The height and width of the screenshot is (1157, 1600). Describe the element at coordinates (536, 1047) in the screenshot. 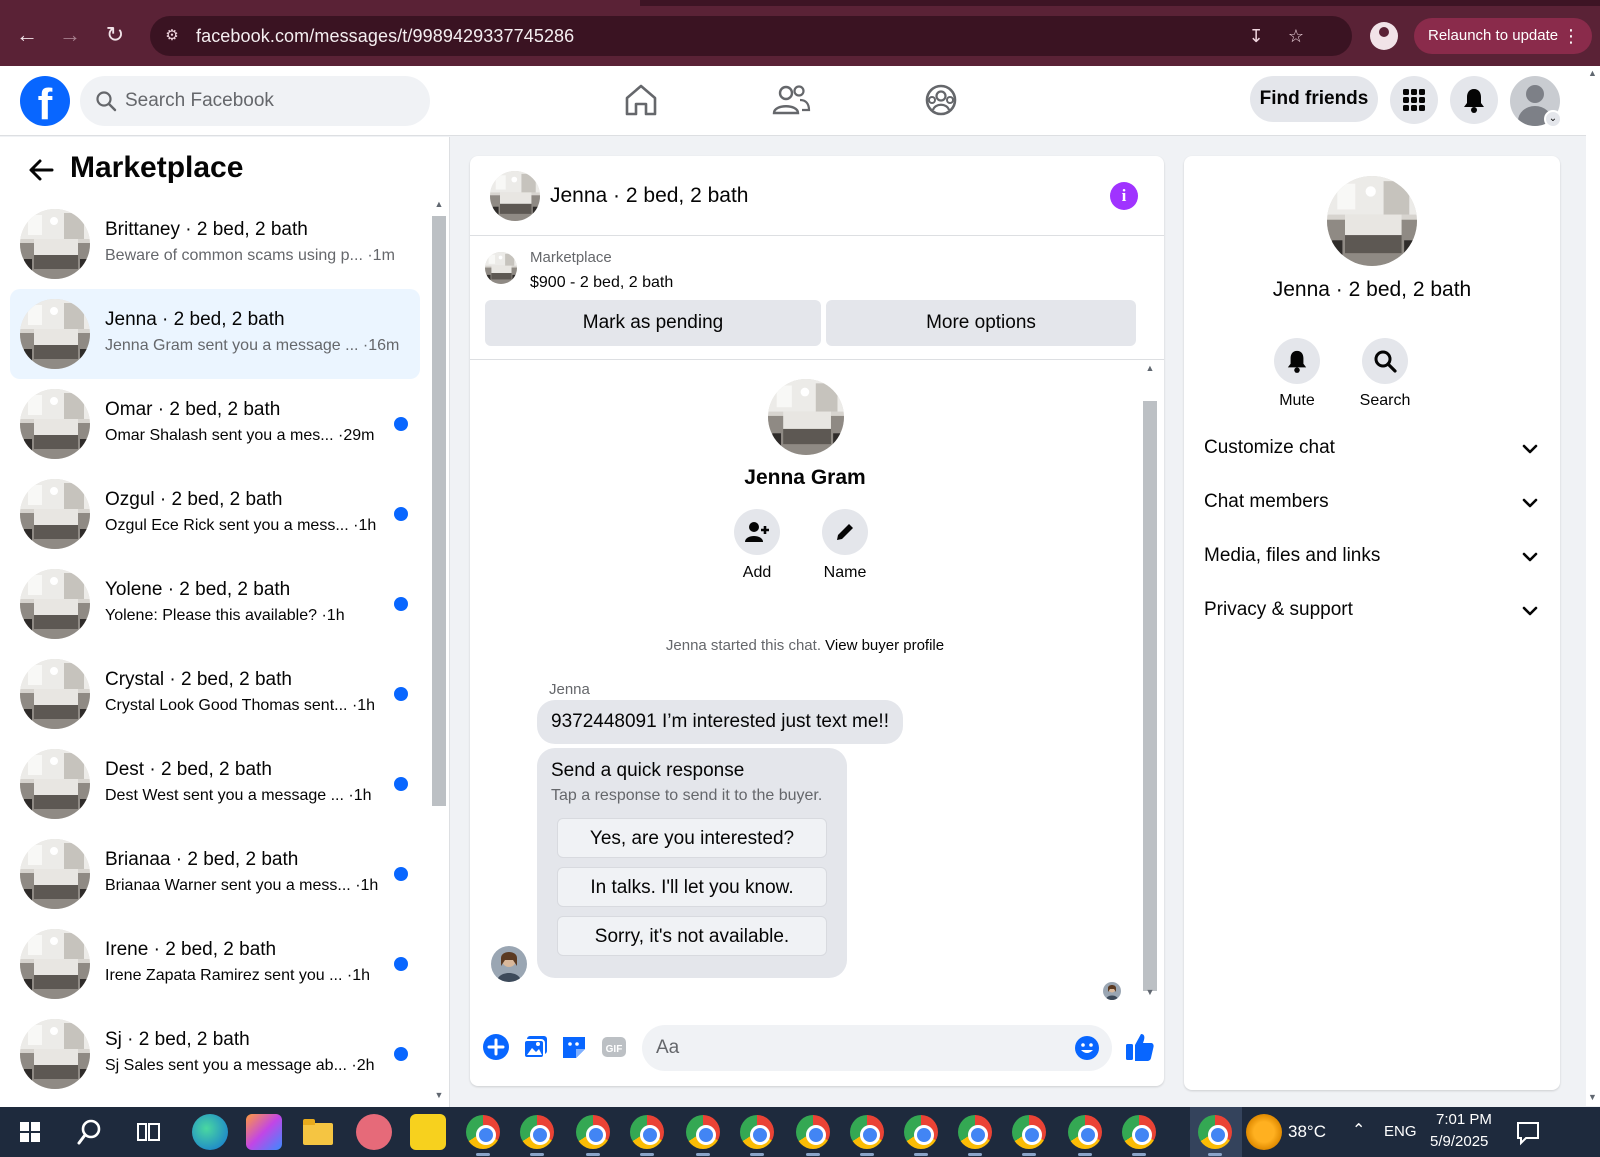

I see `photo-icon` at that location.